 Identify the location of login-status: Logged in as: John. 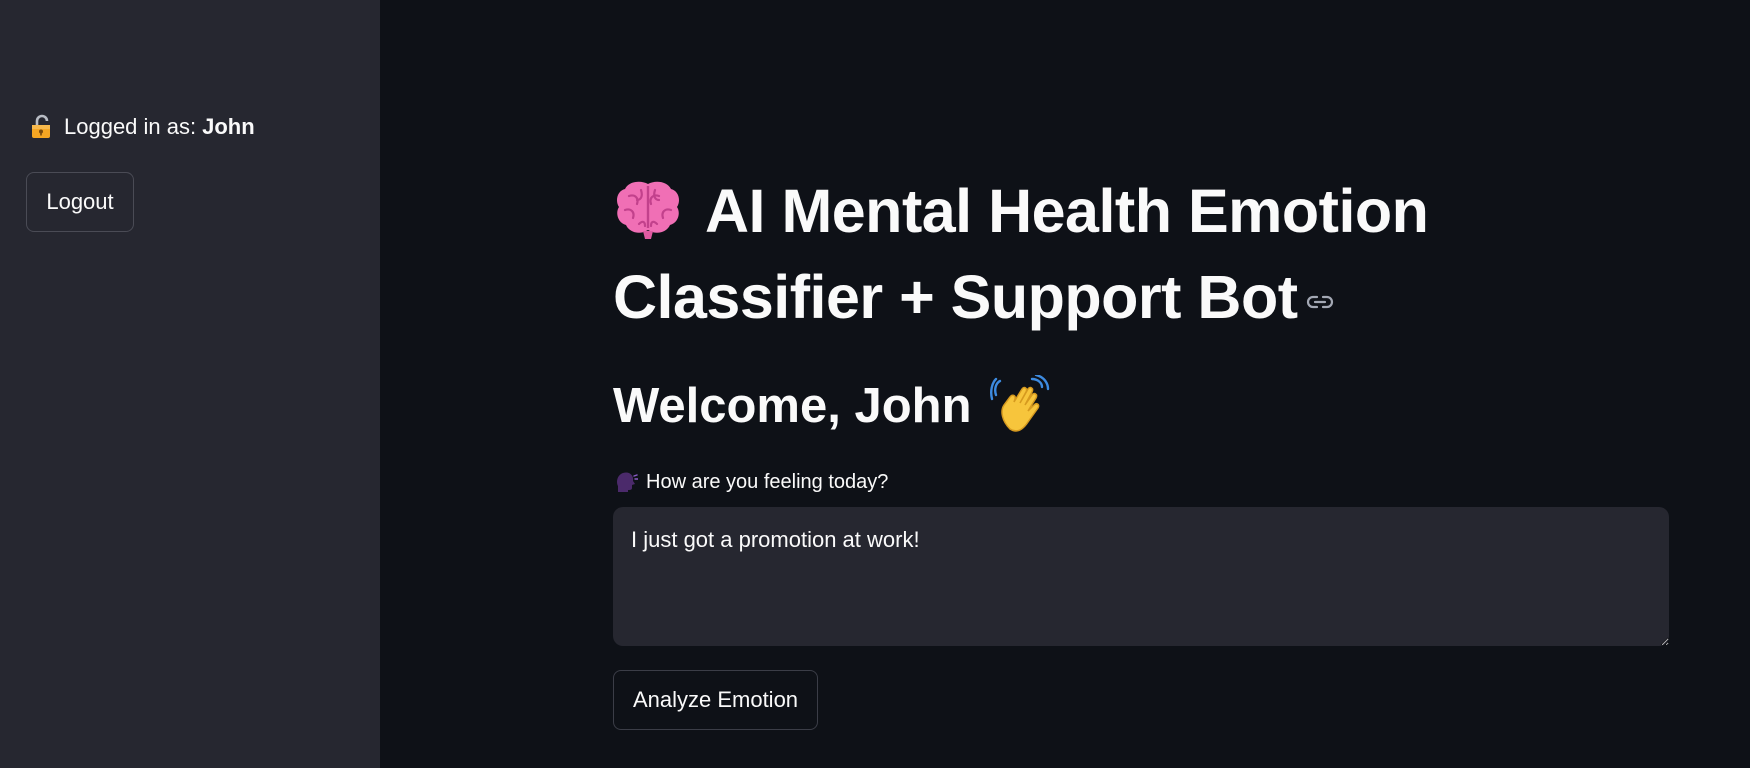
(142, 127).